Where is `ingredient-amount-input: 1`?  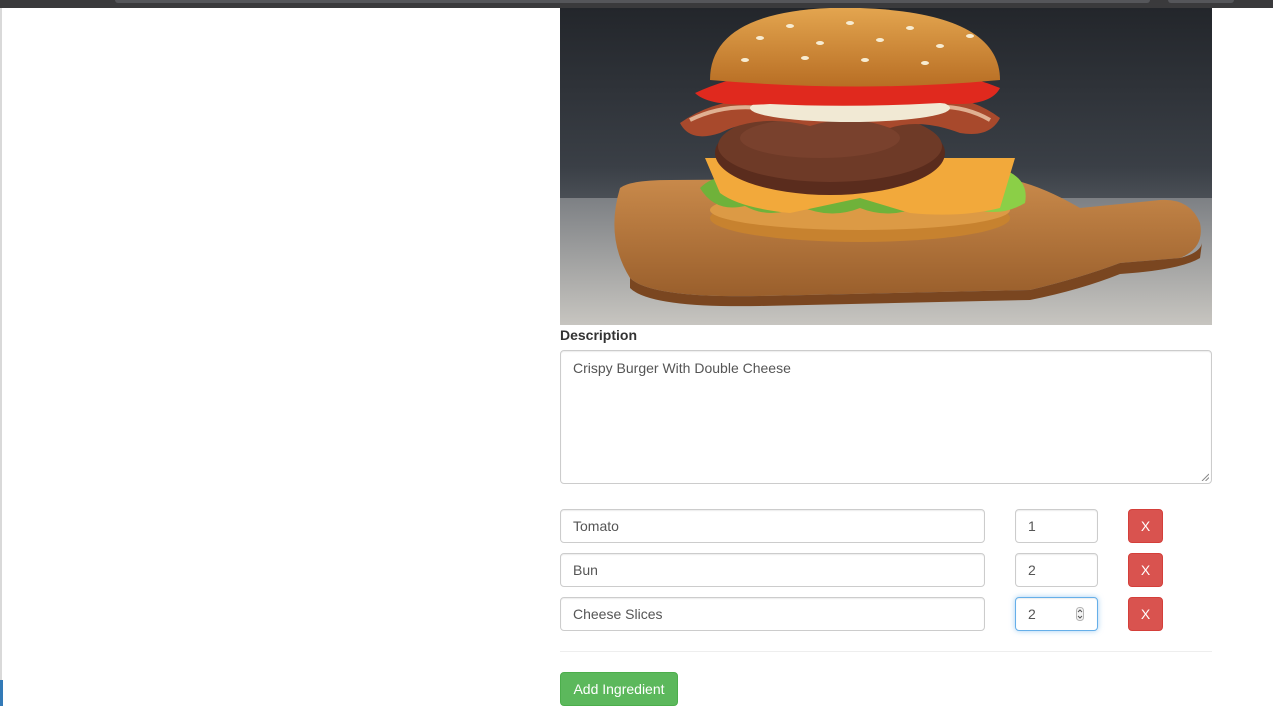 ingredient-amount-input: 1 is located at coordinates (1056, 526).